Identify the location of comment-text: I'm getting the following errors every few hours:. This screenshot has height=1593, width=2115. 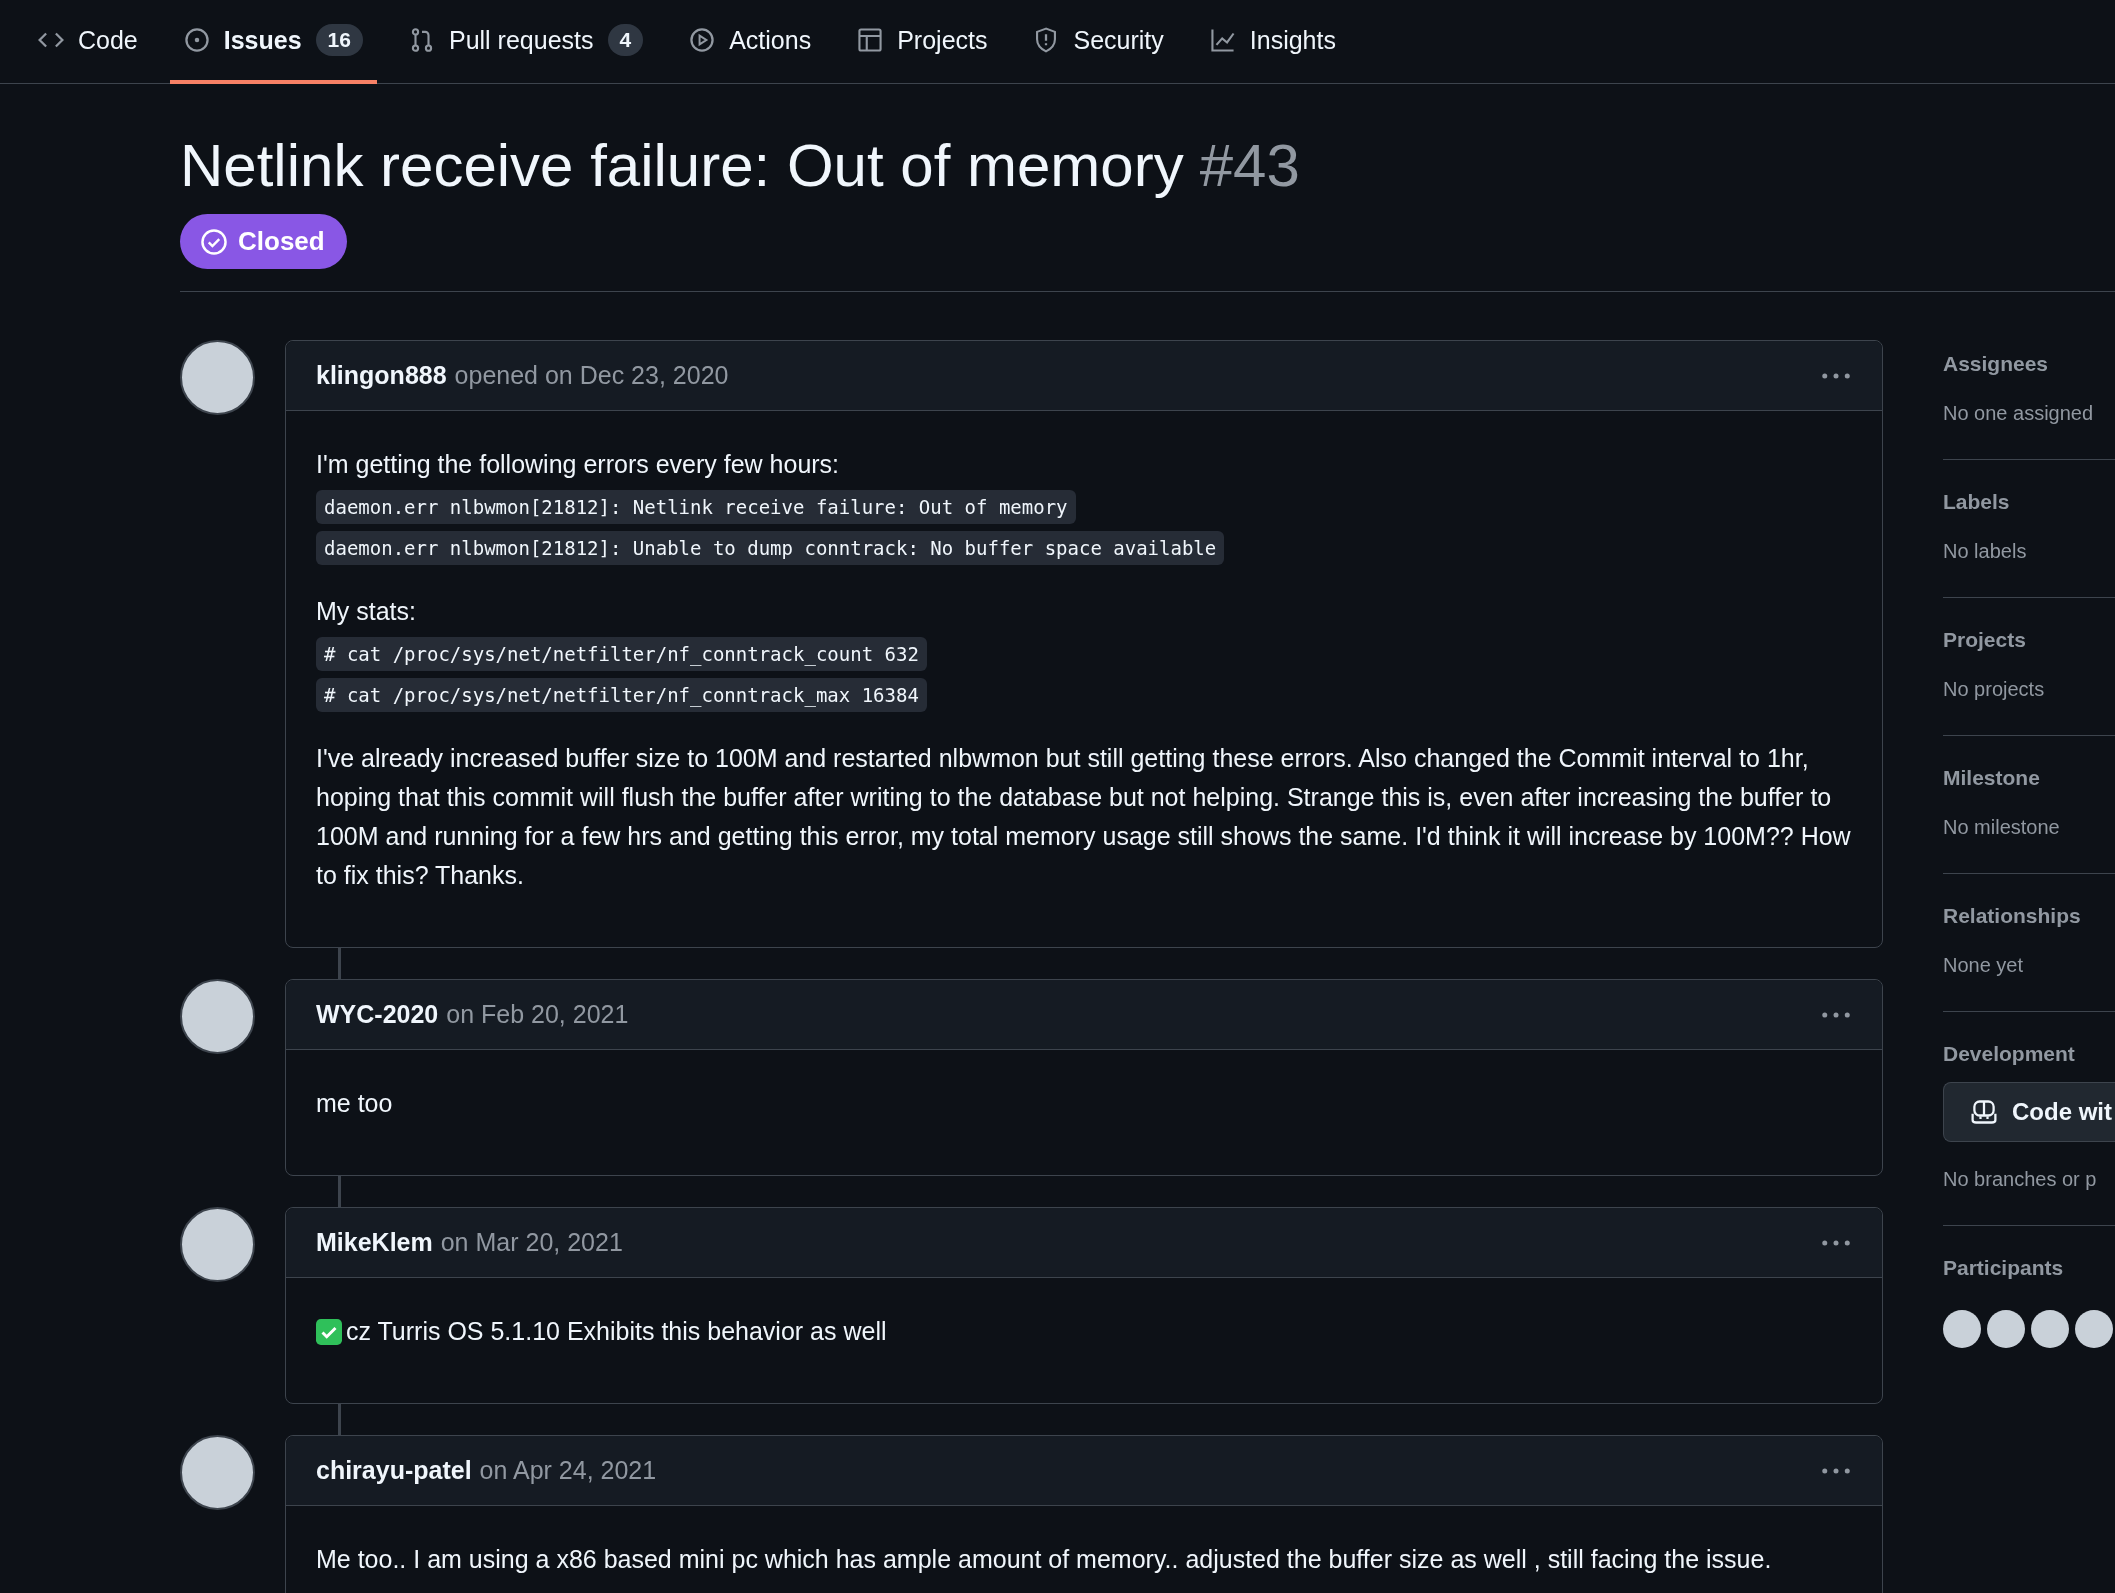
(578, 464).